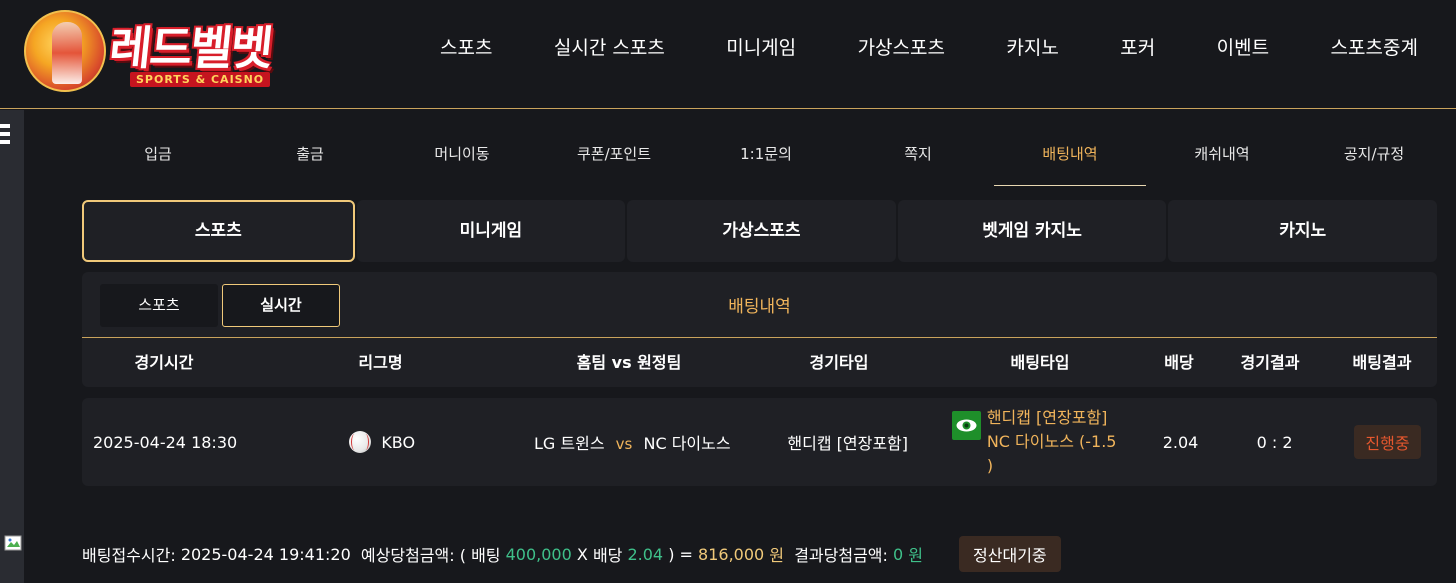 The height and width of the screenshot is (583, 1456). Describe the element at coordinates (731, 554) in the screenshot. I see `expected-win-amount: 816,000` at that location.